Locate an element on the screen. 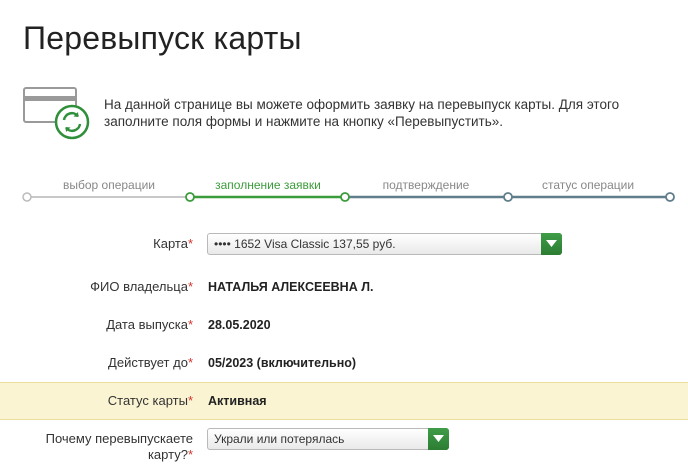  valid-until-row: Действует до* 05/2023 (включительно) is located at coordinates (344, 362).